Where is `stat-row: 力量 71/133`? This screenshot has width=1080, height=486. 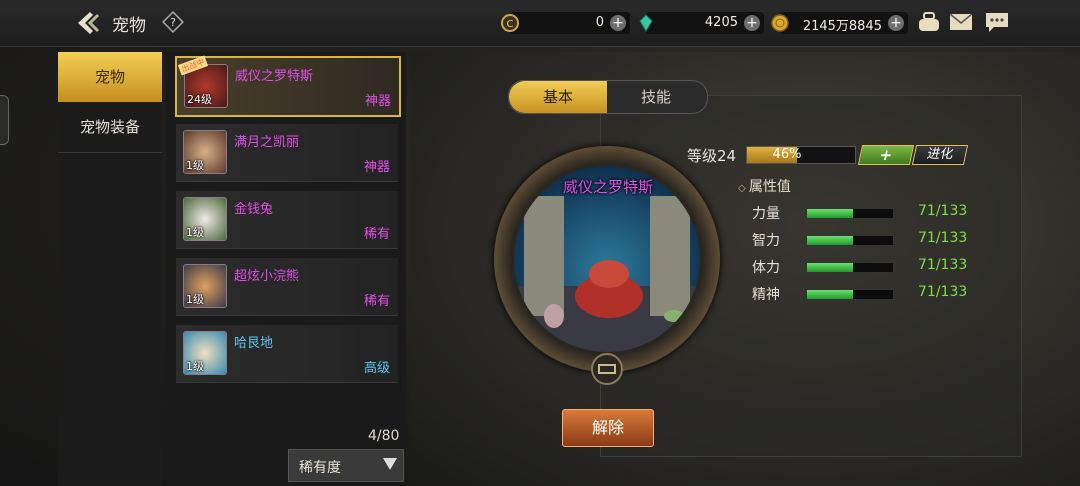 stat-row: 力量 71/133 is located at coordinates (862, 213).